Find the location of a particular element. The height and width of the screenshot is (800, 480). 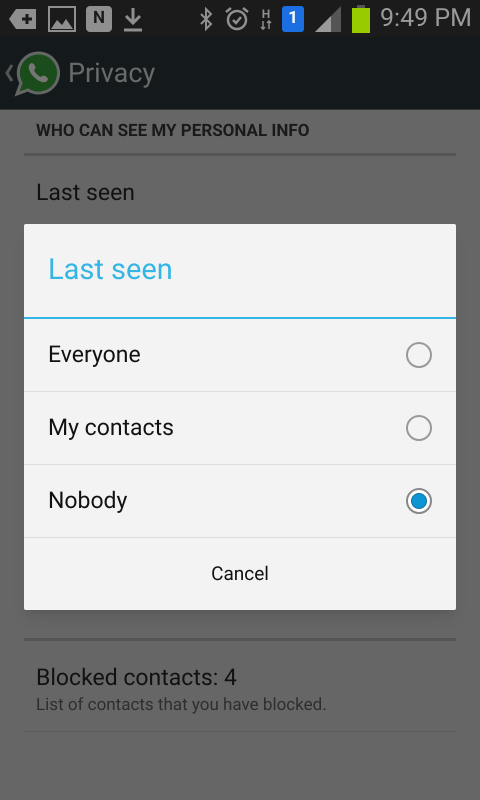

cancel-button: Cancel is located at coordinates (240, 574).